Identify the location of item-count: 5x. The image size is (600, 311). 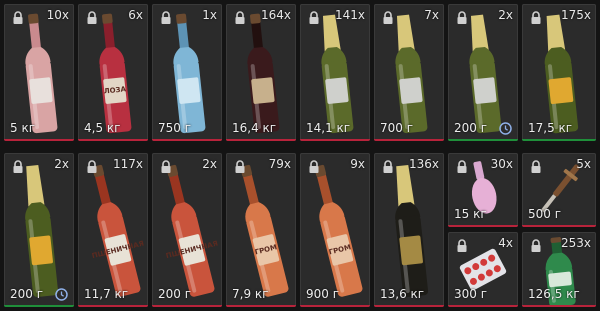
(583, 164).